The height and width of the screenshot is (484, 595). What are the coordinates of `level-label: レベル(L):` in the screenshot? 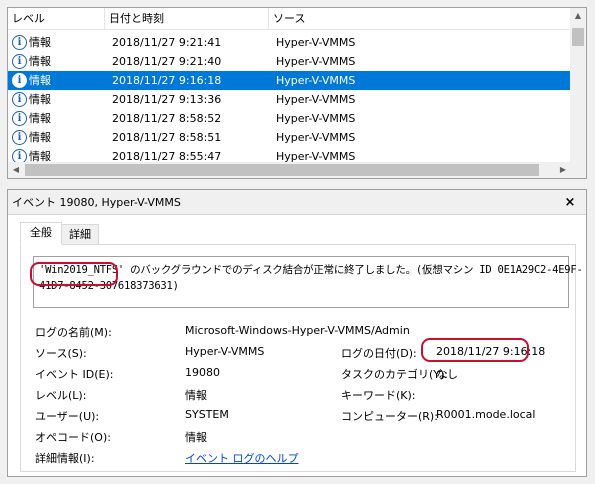 It's located at (61, 395).